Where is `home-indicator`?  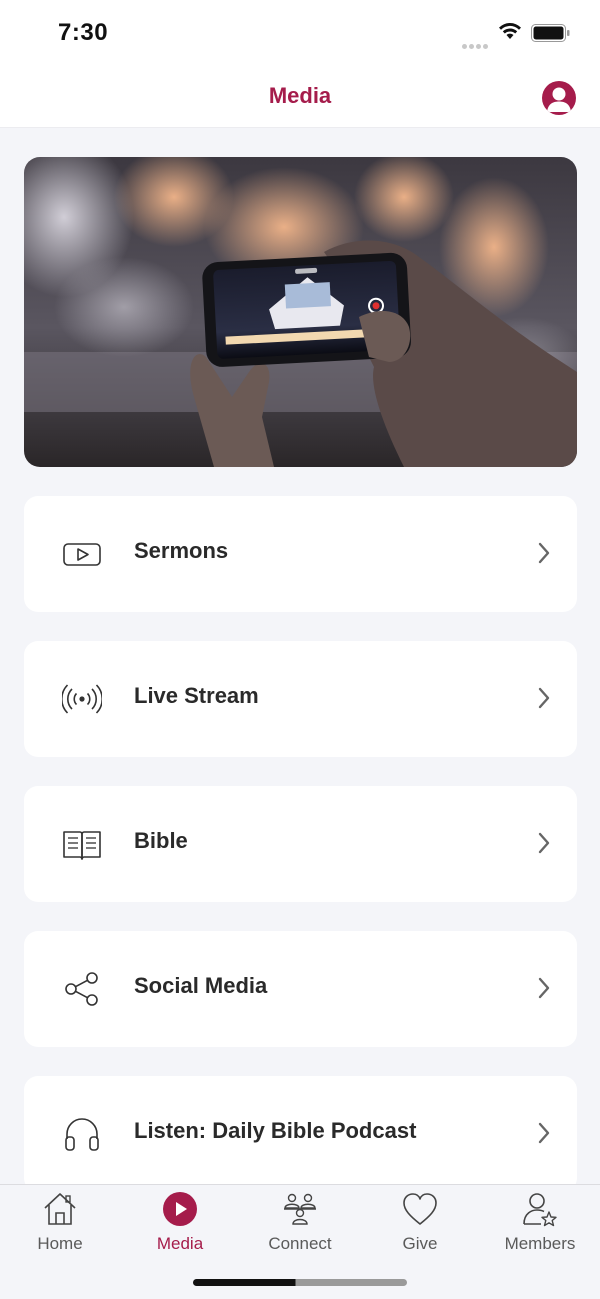
home-indicator is located at coordinates (300, 1282).